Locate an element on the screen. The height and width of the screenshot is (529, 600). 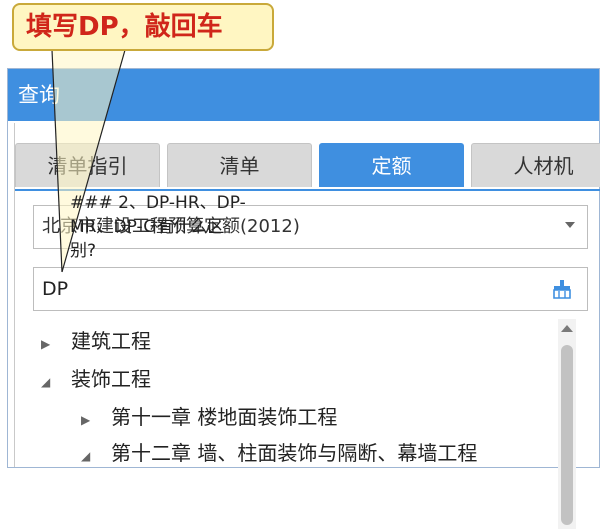
search-input: DP is located at coordinates (310, 289).